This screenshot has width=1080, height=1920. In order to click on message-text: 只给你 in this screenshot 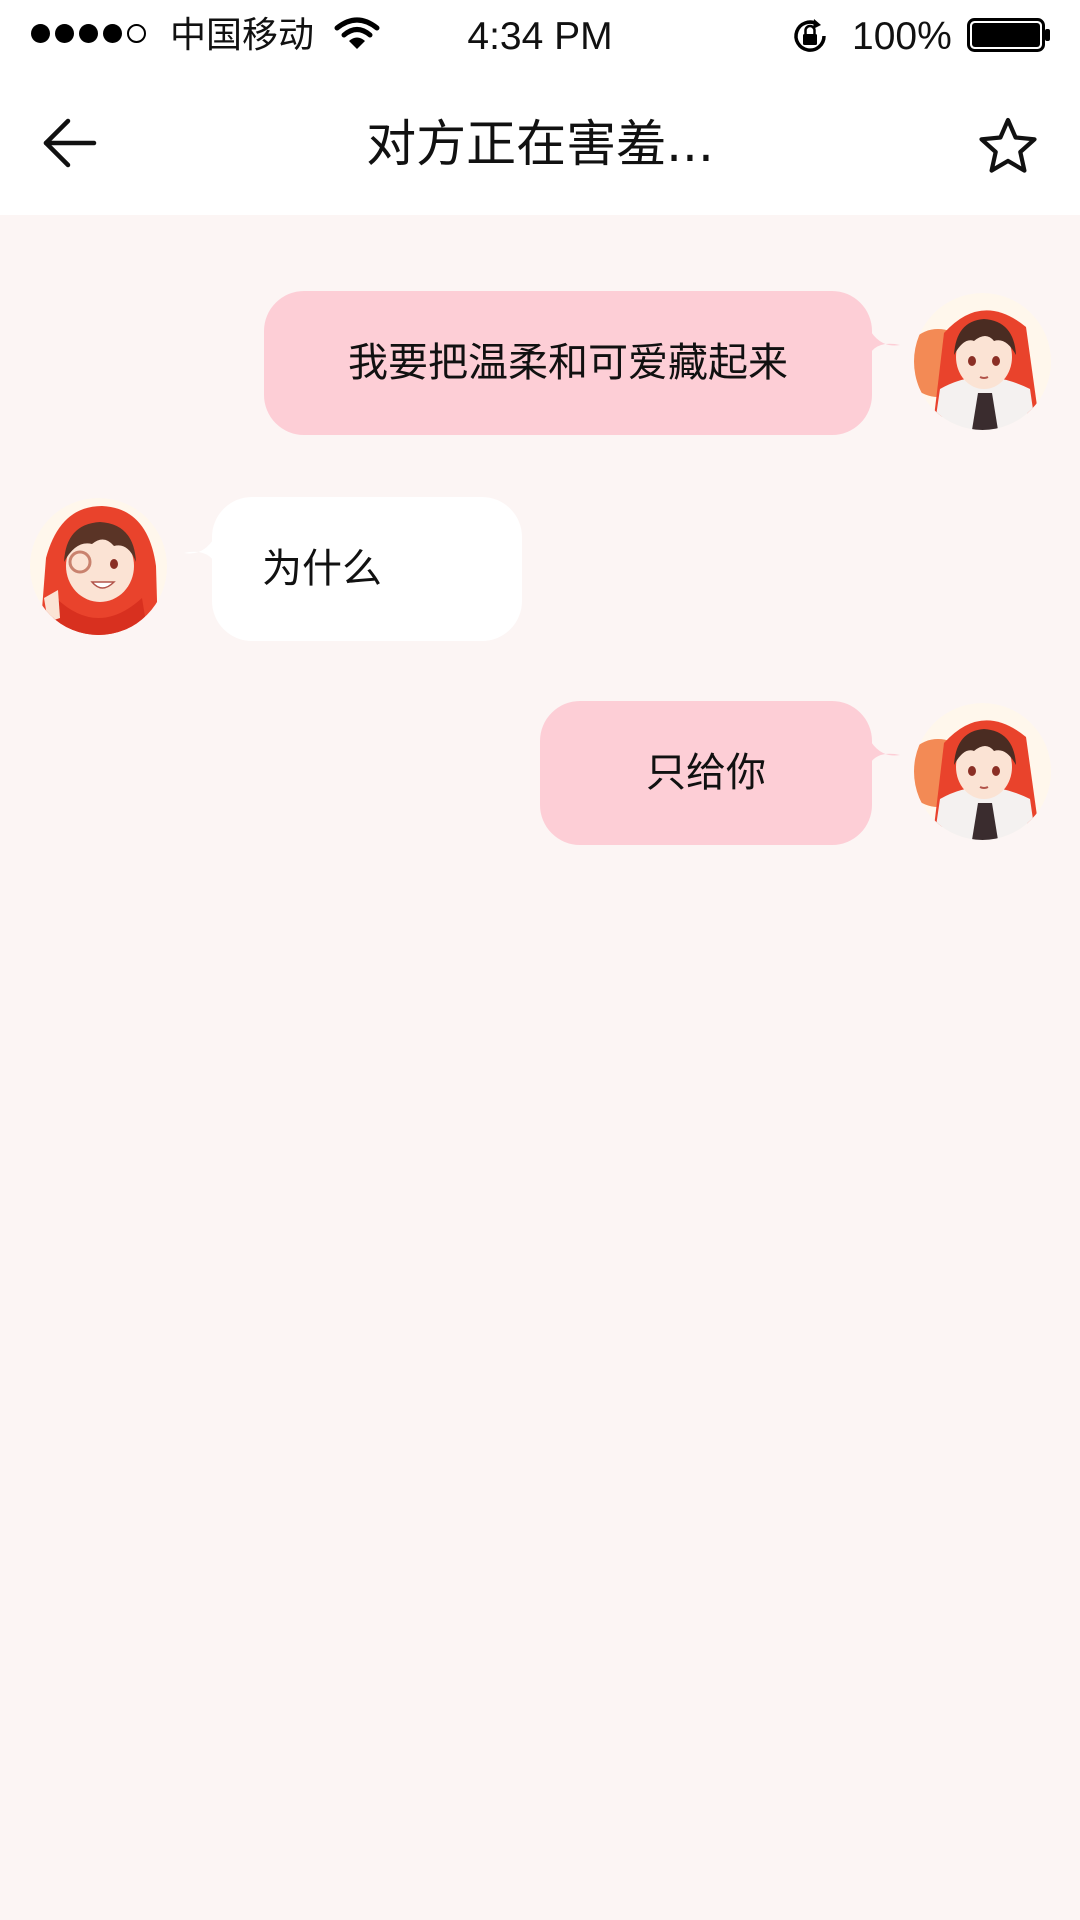, I will do `click(706, 773)`.